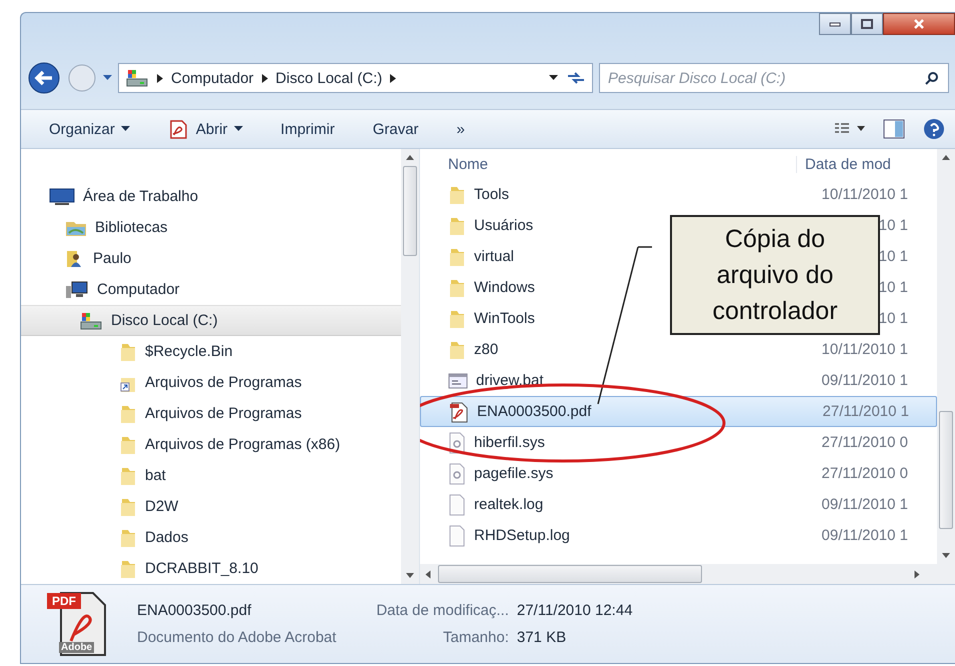  I want to click on column-header: Nome, so click(608, 164).